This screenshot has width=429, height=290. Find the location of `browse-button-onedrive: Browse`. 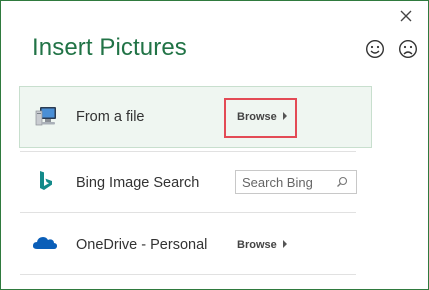

browse-button-onedrive: Browse is located at coordinates (262, 245).